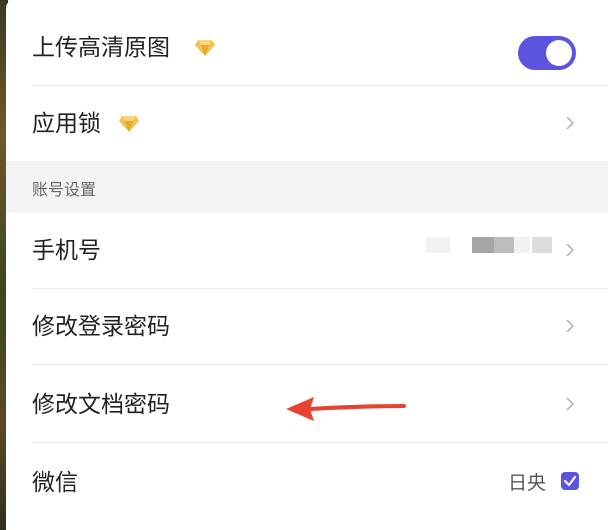 The width and height of the screenshot is (608, 530). I want to click on wechat-checkbox, so click(570, 481).